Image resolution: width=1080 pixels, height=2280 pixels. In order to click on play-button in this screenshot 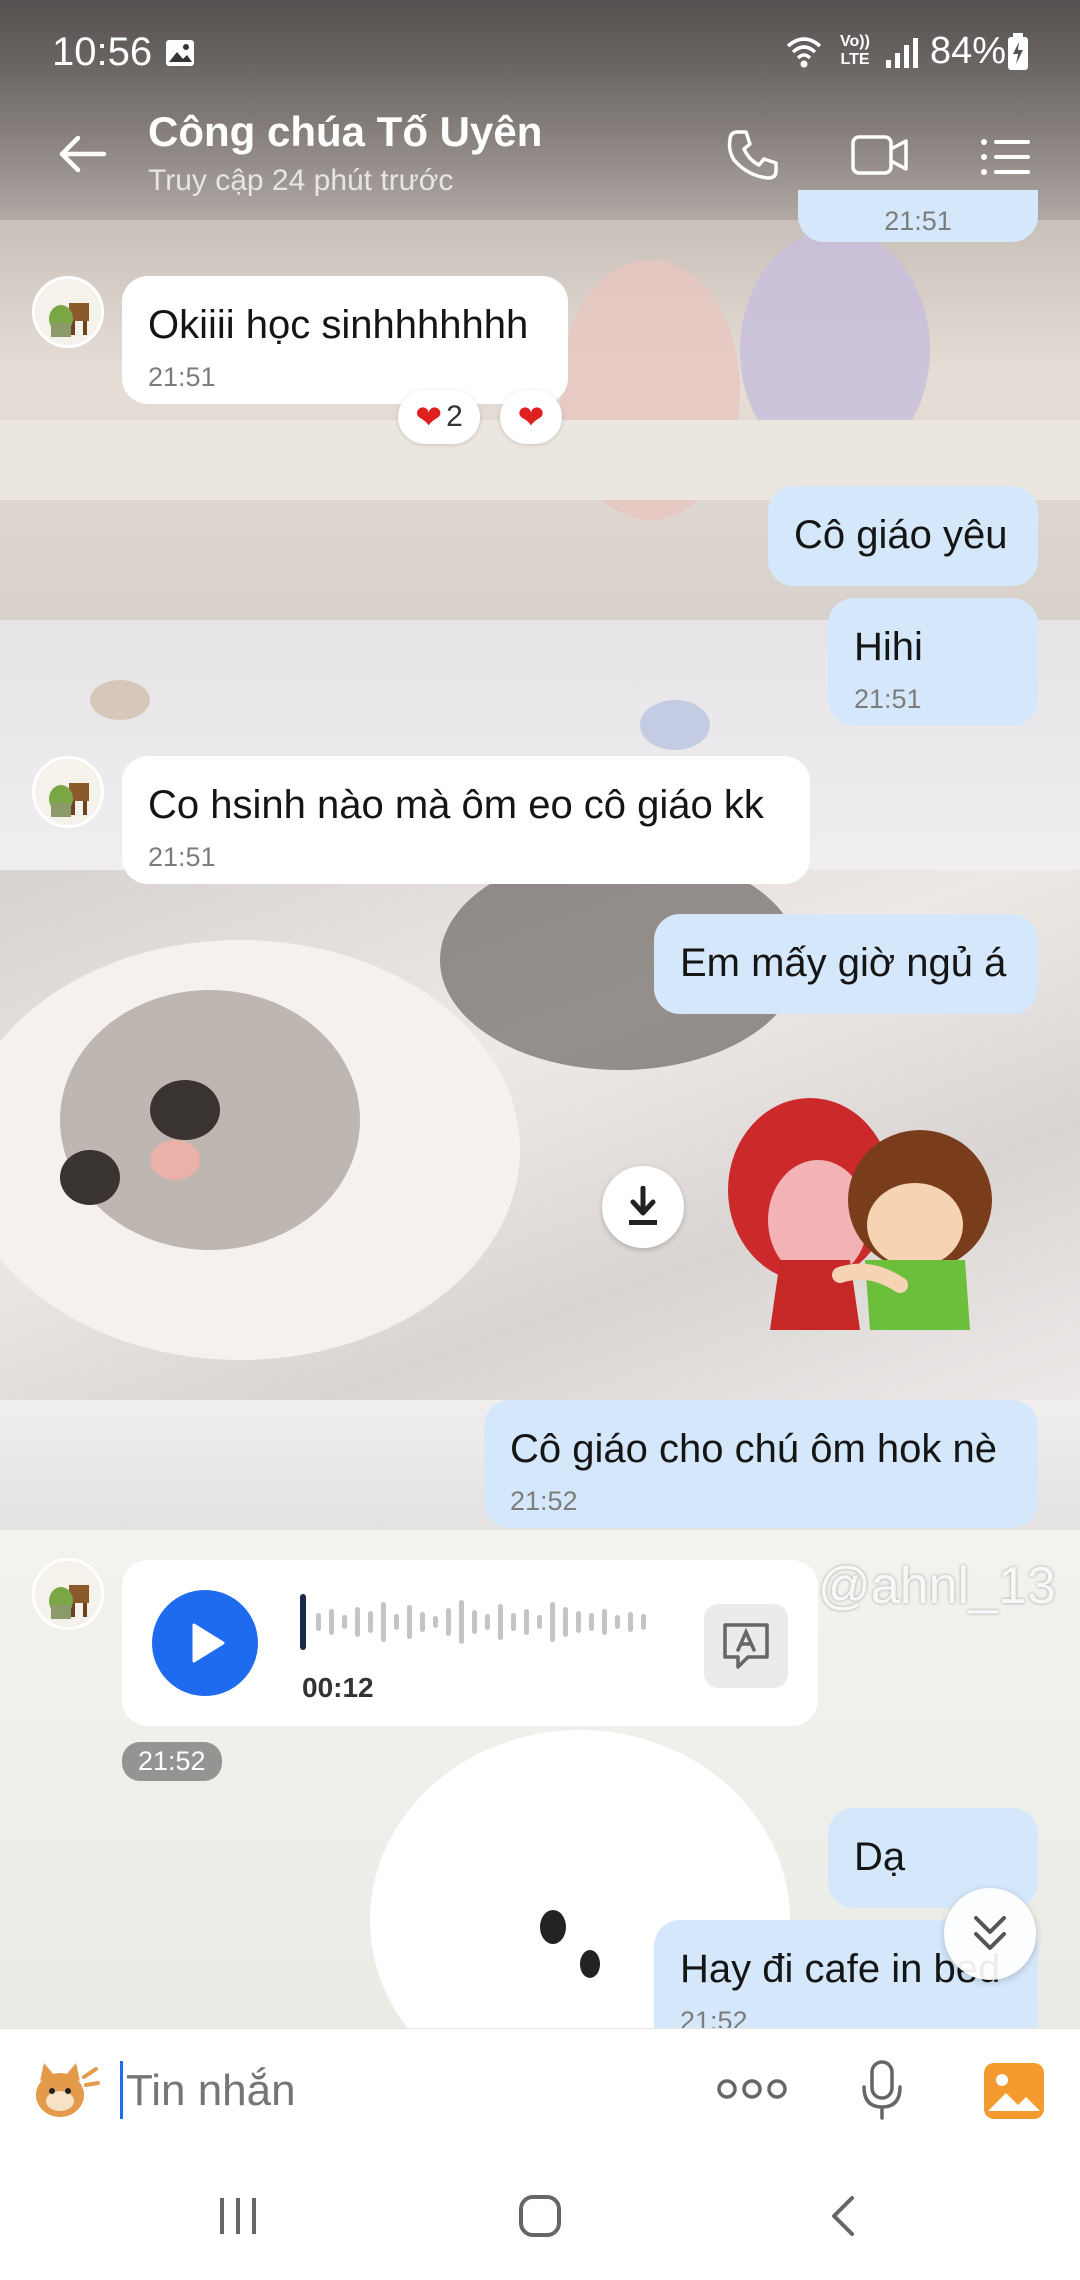, I will do `click(205, 1643)`.